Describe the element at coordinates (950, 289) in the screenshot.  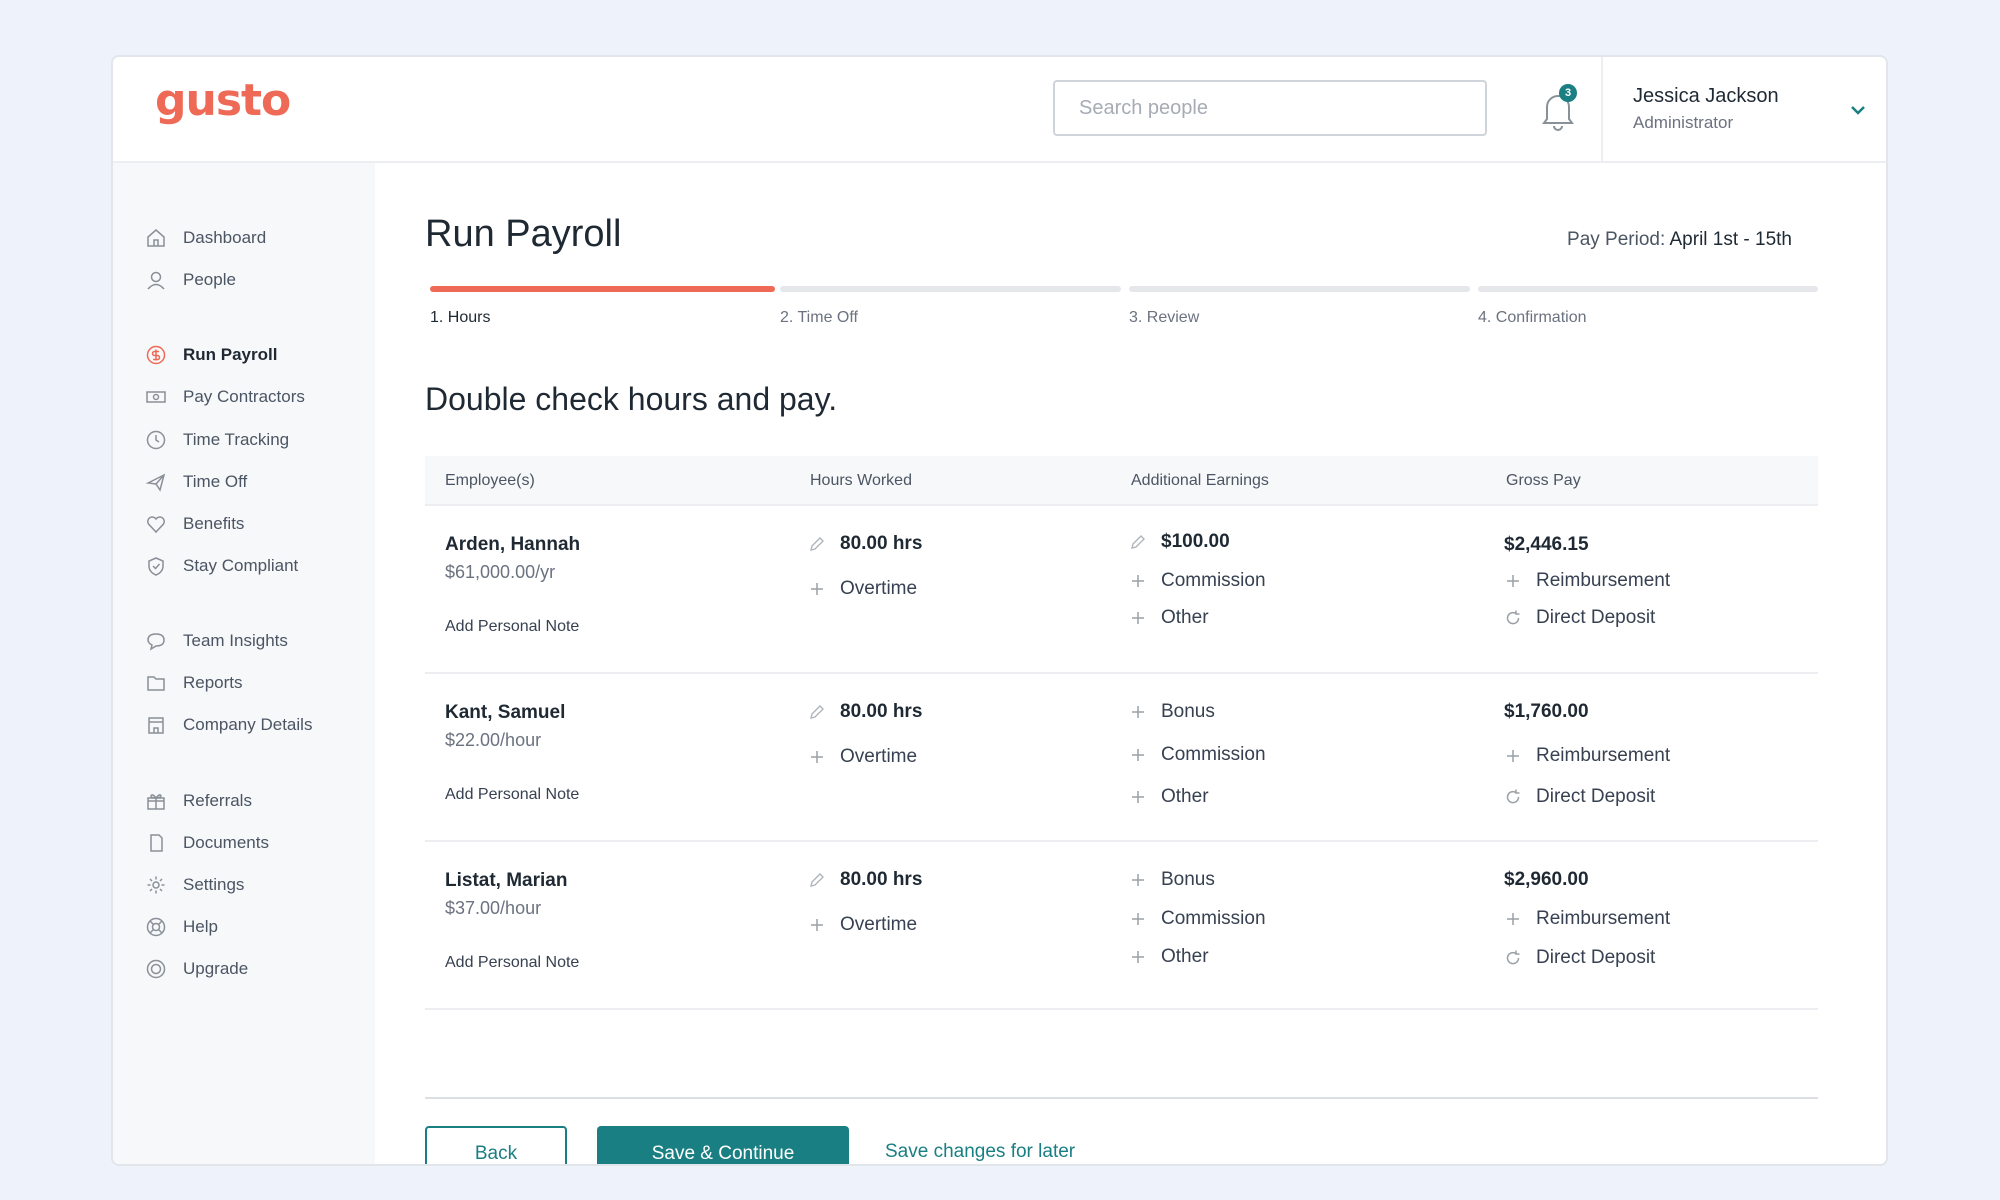
I see `step-bar-time-off` at that location.